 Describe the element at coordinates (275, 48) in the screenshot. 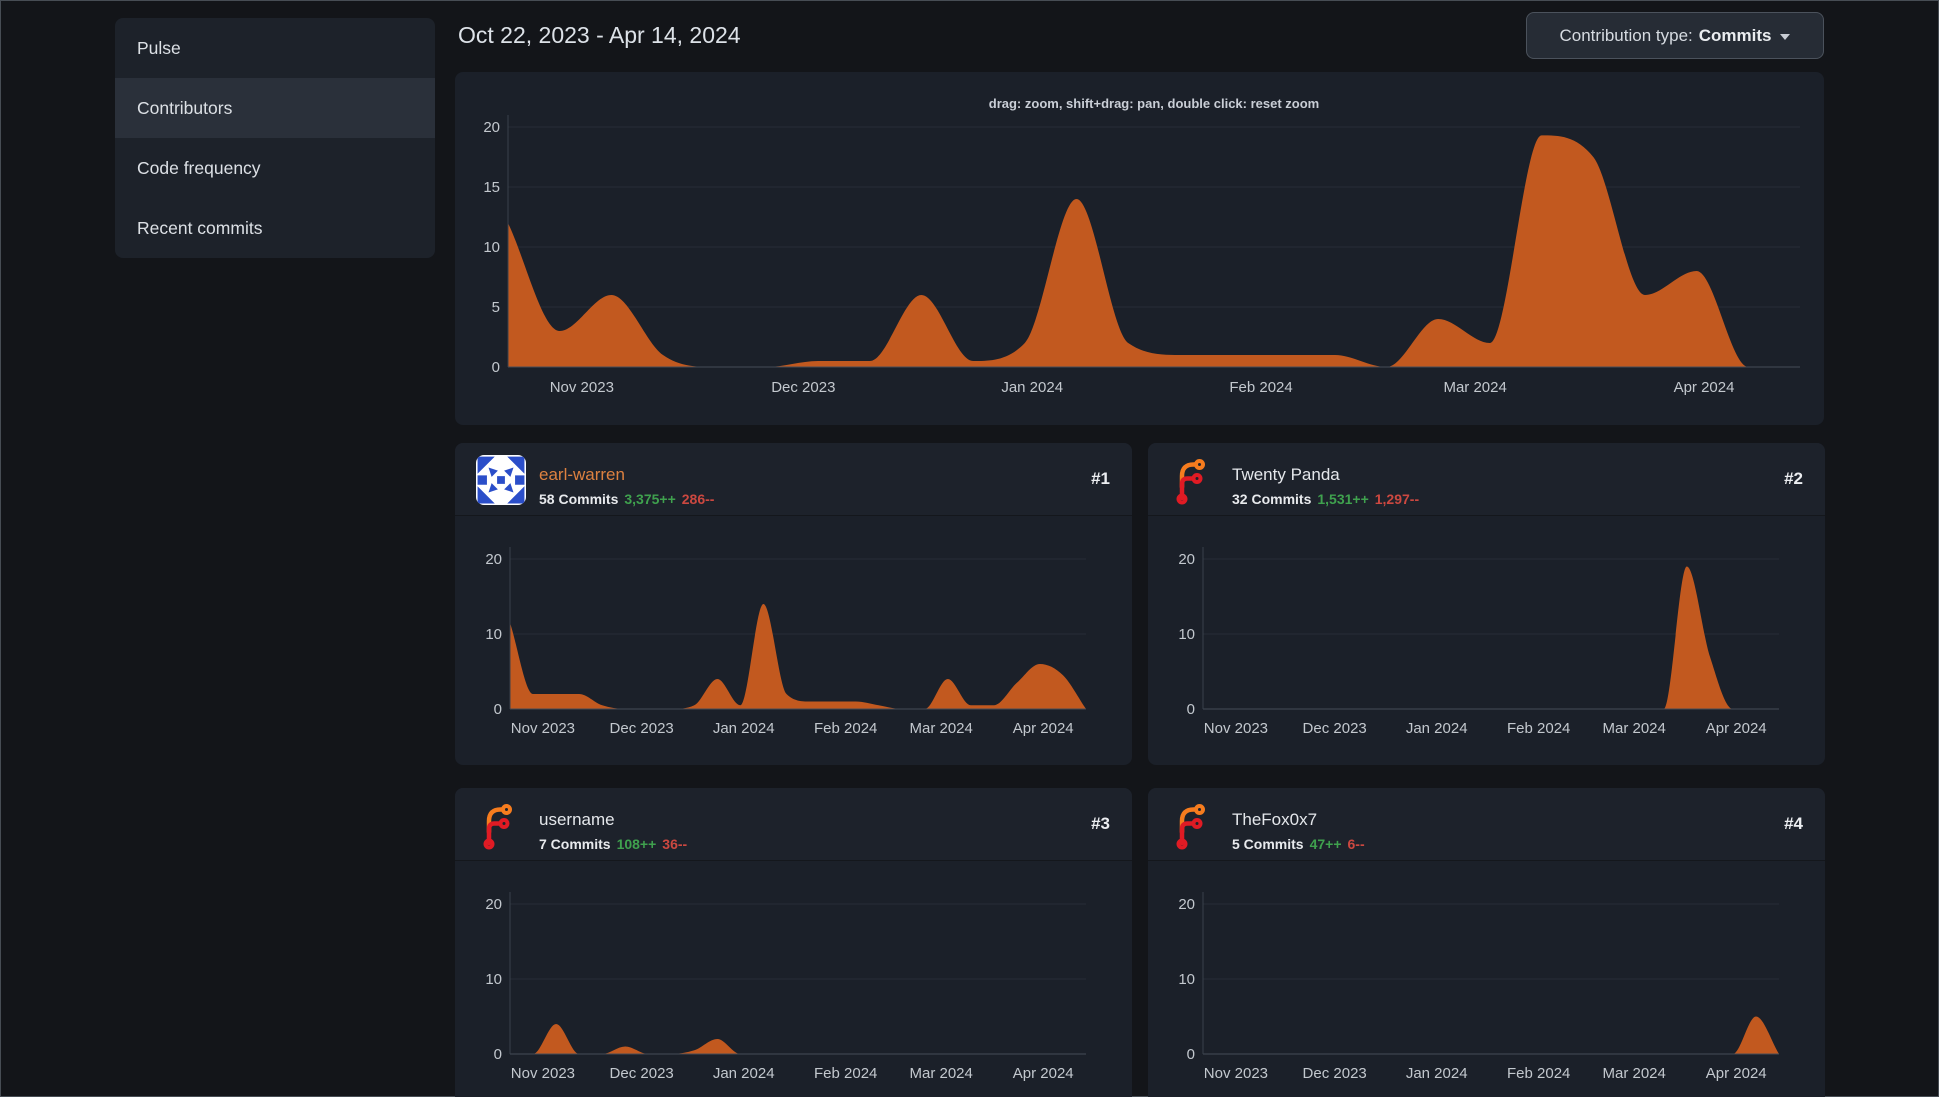

I see `sidebar-item-pulse: Pulse` at that location.